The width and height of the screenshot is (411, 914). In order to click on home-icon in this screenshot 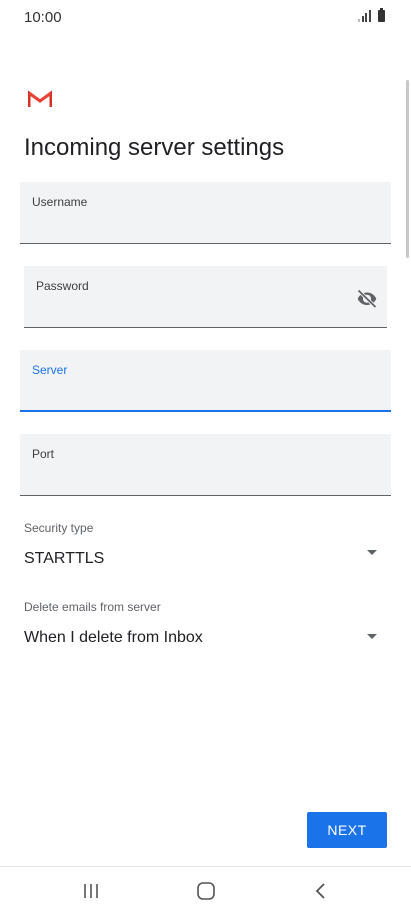, I will do `click(206, 891)`.